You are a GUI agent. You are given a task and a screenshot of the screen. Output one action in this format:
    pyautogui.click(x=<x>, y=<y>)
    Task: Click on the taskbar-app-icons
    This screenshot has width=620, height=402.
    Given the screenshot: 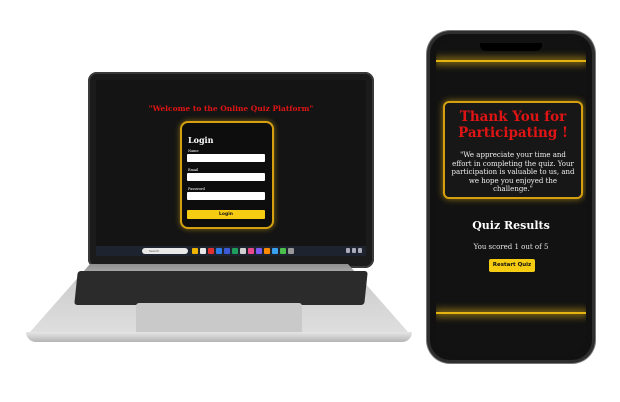 What is the action you would take?
    pyautogui.click(x=243, y=251)
    